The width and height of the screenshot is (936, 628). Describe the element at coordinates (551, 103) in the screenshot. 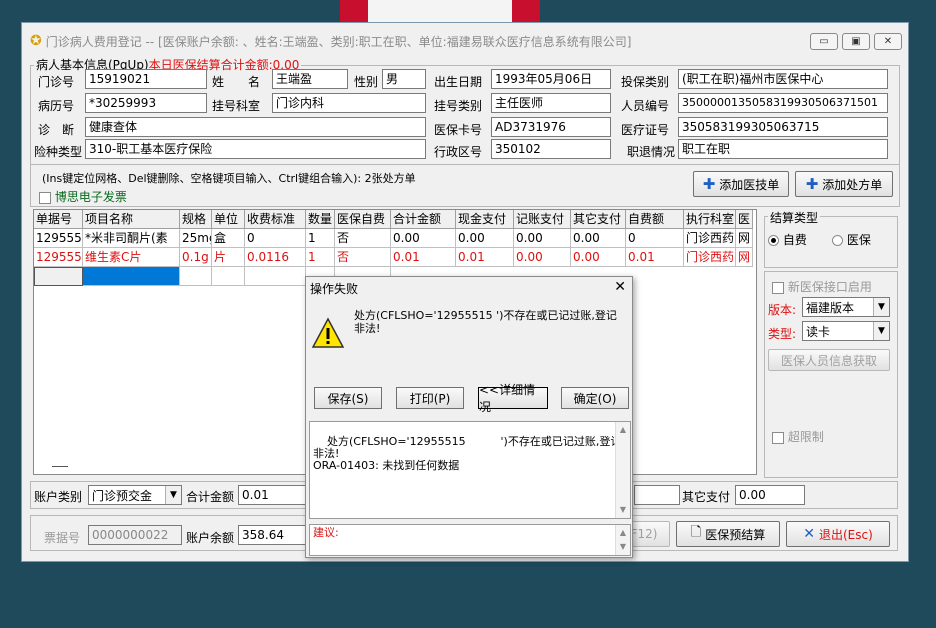

I see `reg-type-field: 主任医师` at that location.